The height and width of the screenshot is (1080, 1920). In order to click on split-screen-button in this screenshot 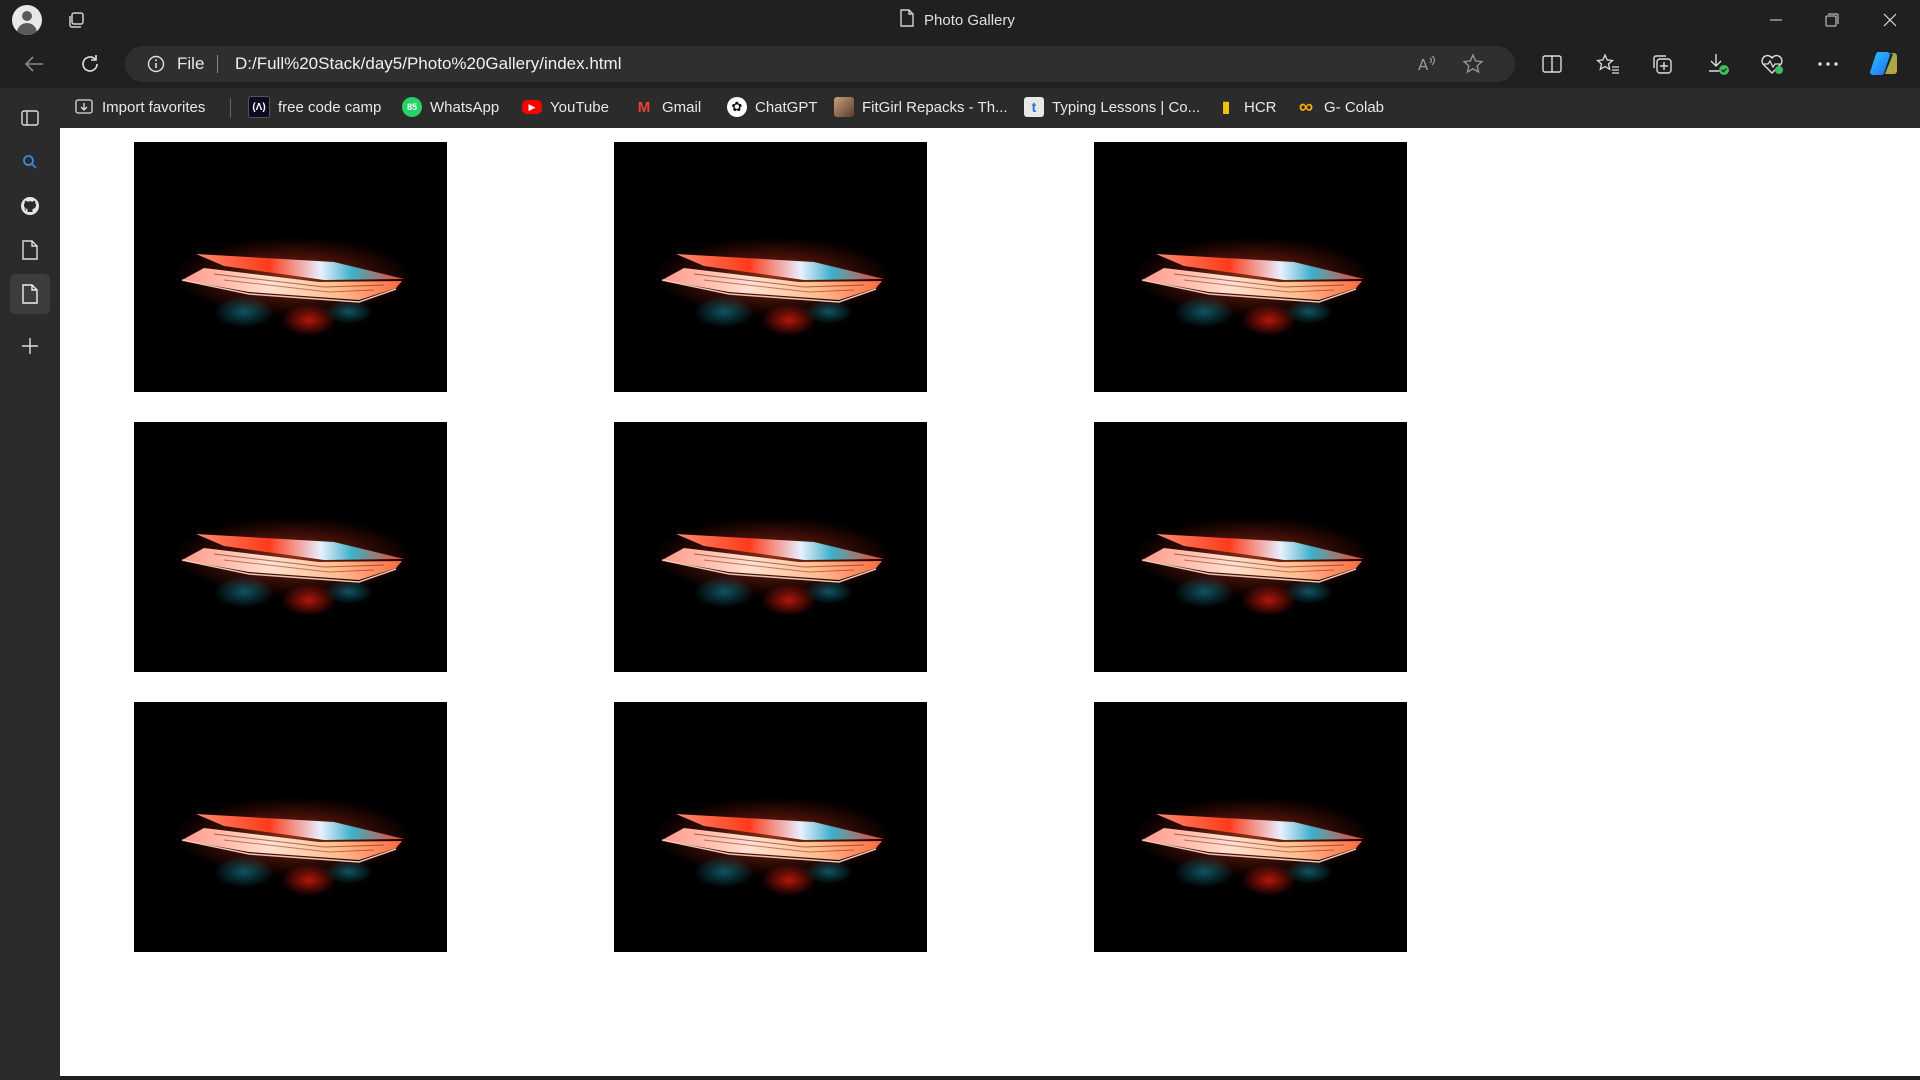, I will do `click(1552, 64)`.